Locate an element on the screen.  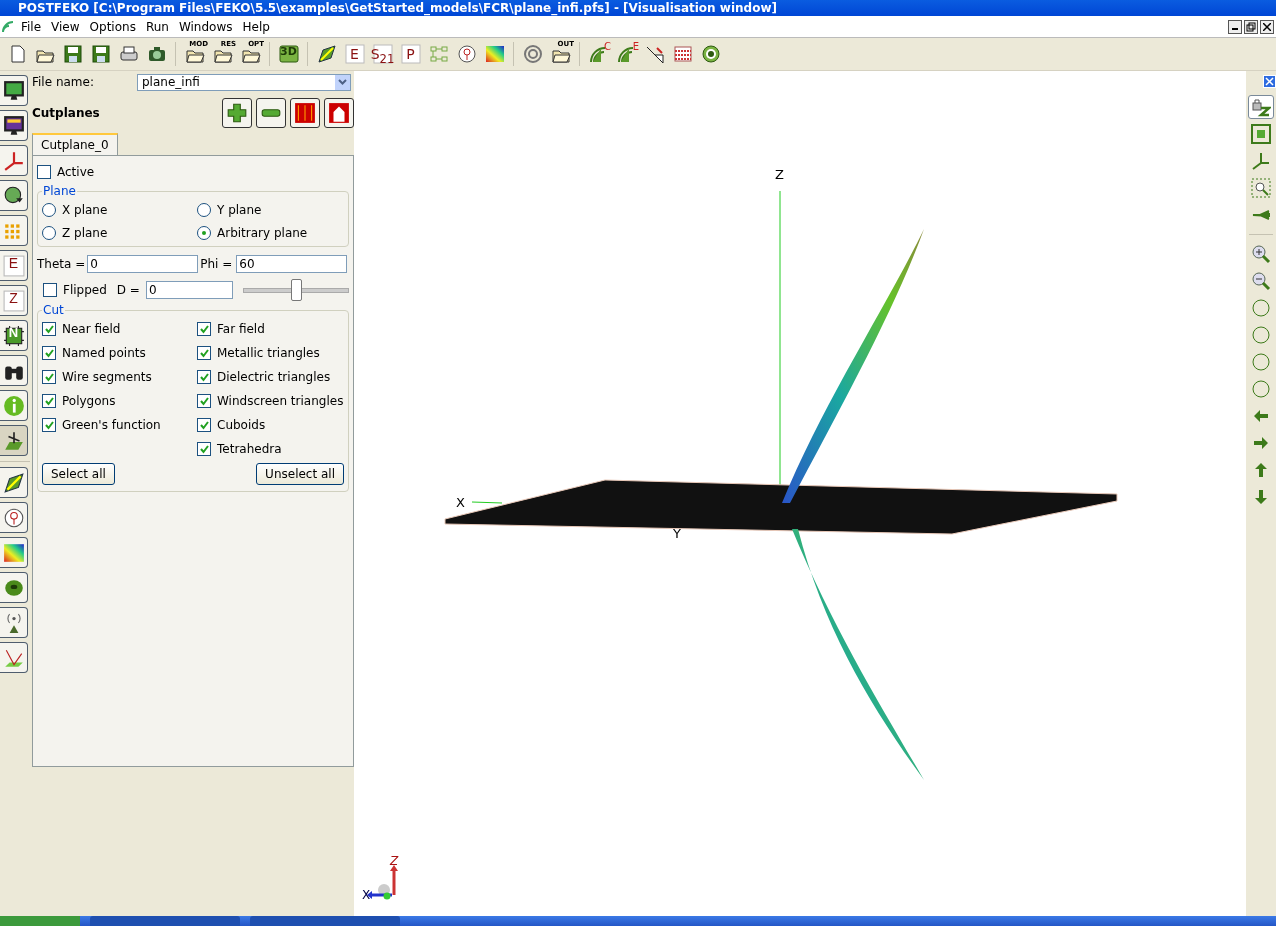
side-tool-button: N is located at coordinates (14, 335).